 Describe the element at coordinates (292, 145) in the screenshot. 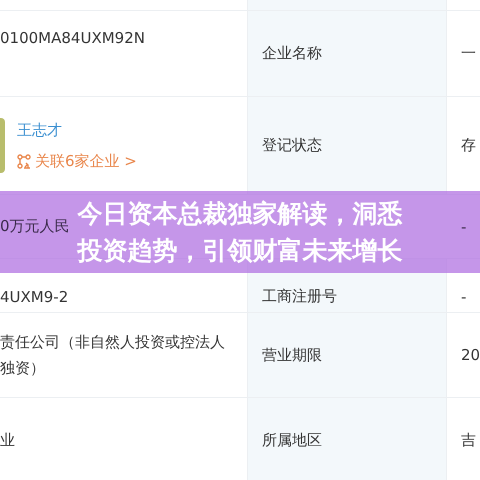

I see `field-label: 登记状态` at that location.